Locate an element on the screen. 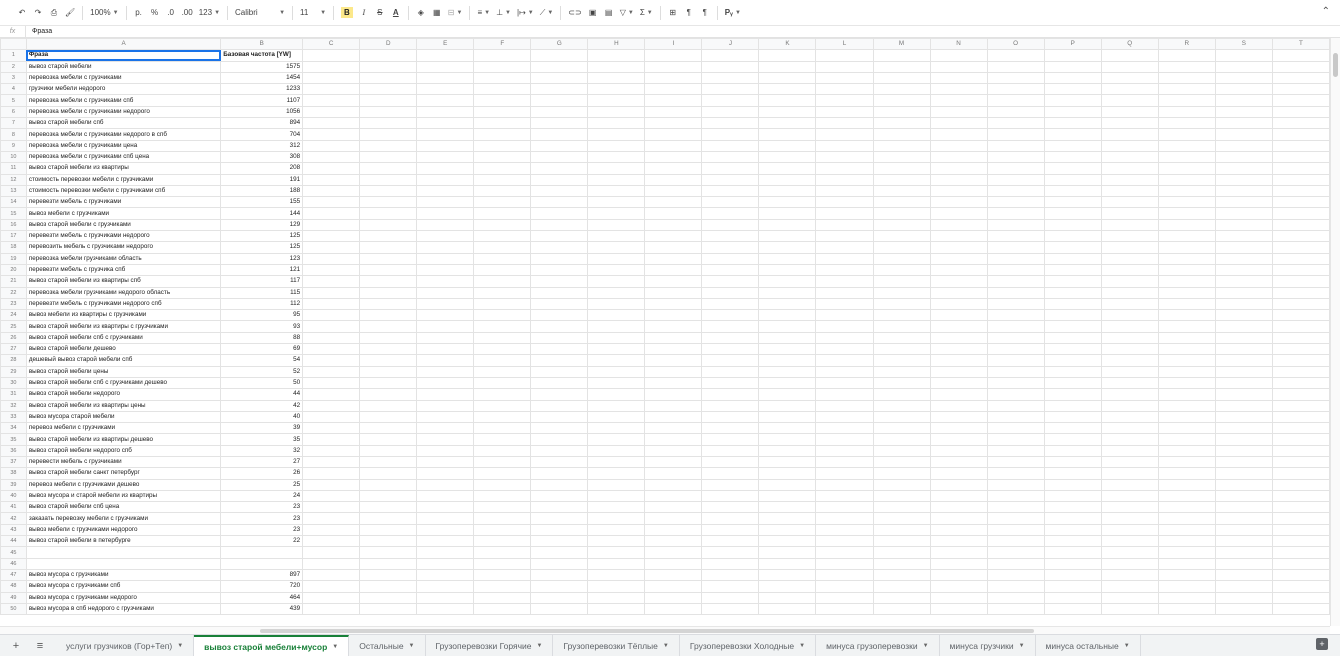  add-sheet-icon: + is located at coordinates (16, 645).